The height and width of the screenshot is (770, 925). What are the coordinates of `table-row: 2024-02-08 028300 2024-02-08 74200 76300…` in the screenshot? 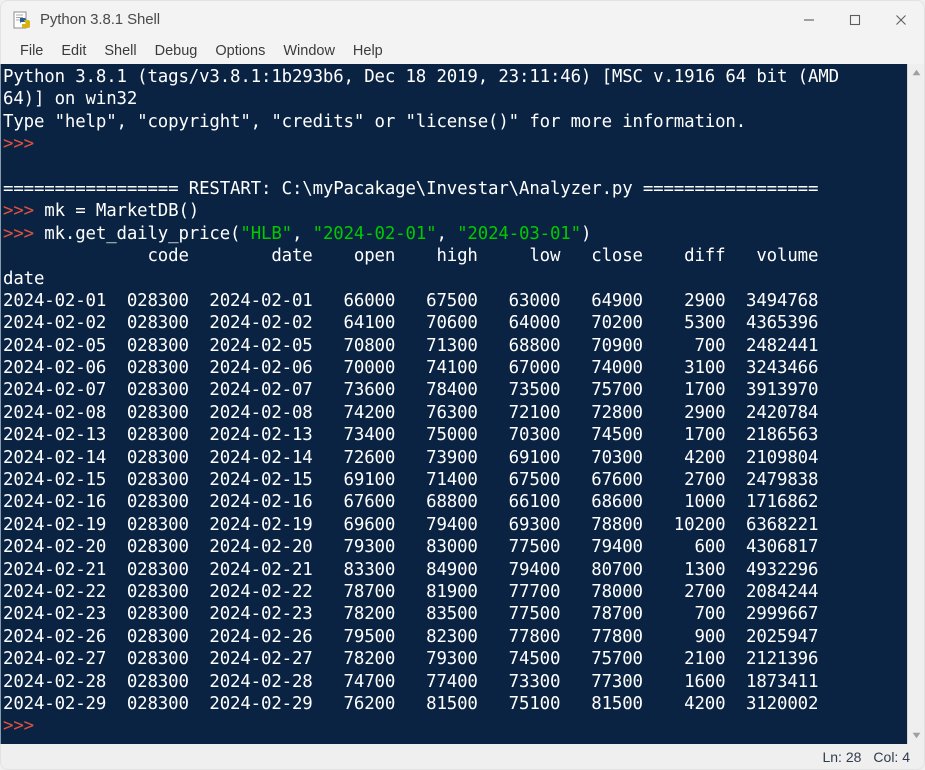 It's located at (411, 412).